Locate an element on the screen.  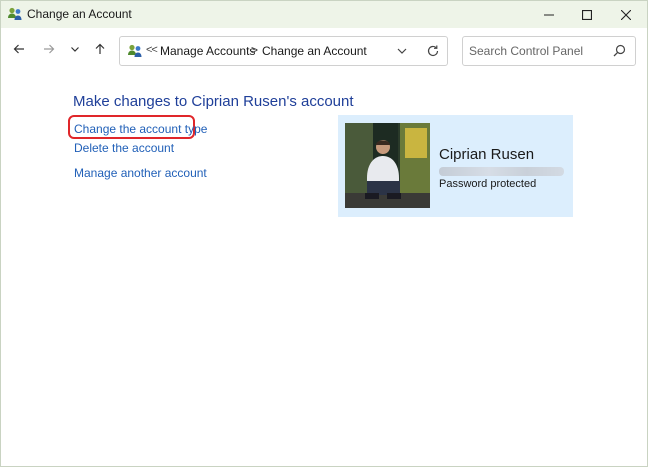
navigation-bar: << Manage Accounts > Change an Account is located at coordinates (324, 50).